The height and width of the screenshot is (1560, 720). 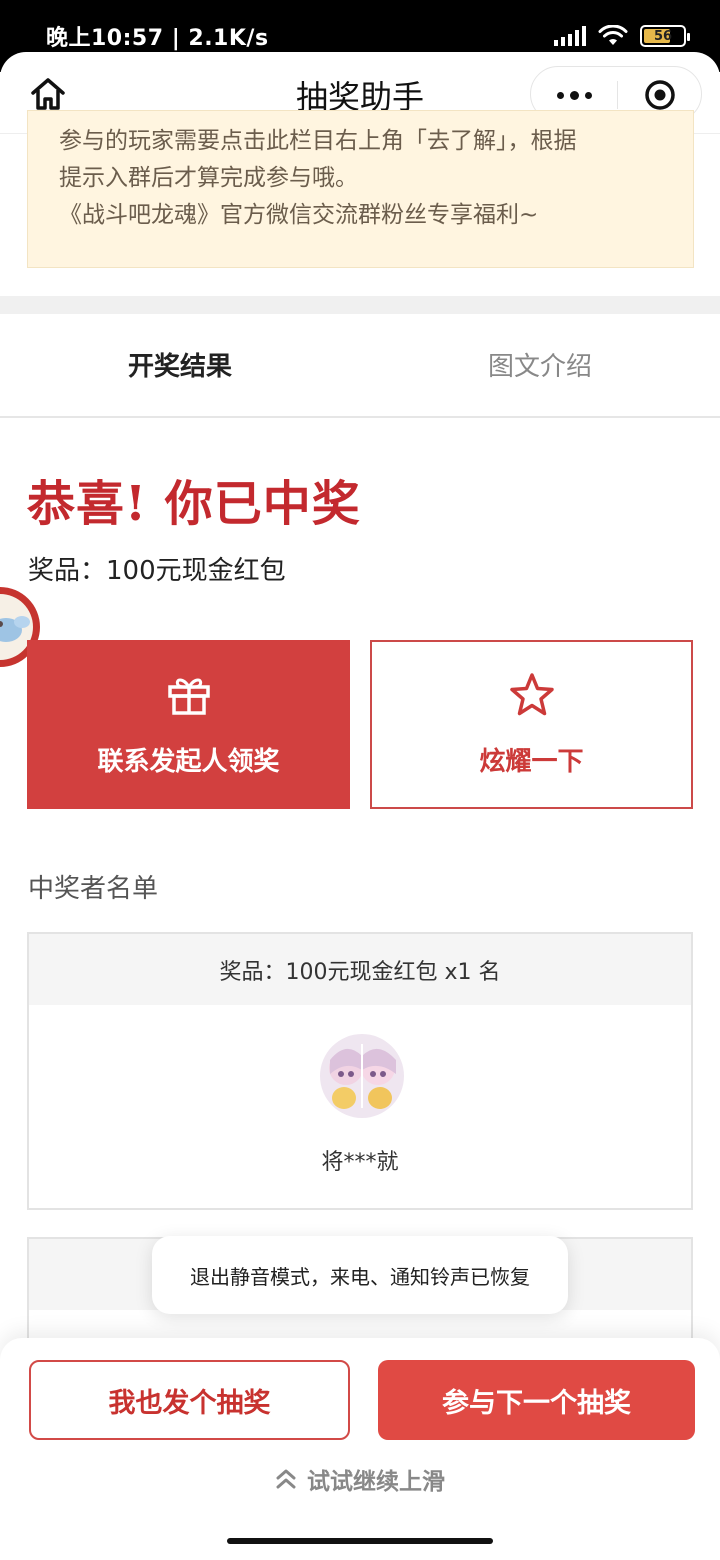 I want to click on tab-bar: 开奖结果 图文介绍, so click(x=360, y=366).